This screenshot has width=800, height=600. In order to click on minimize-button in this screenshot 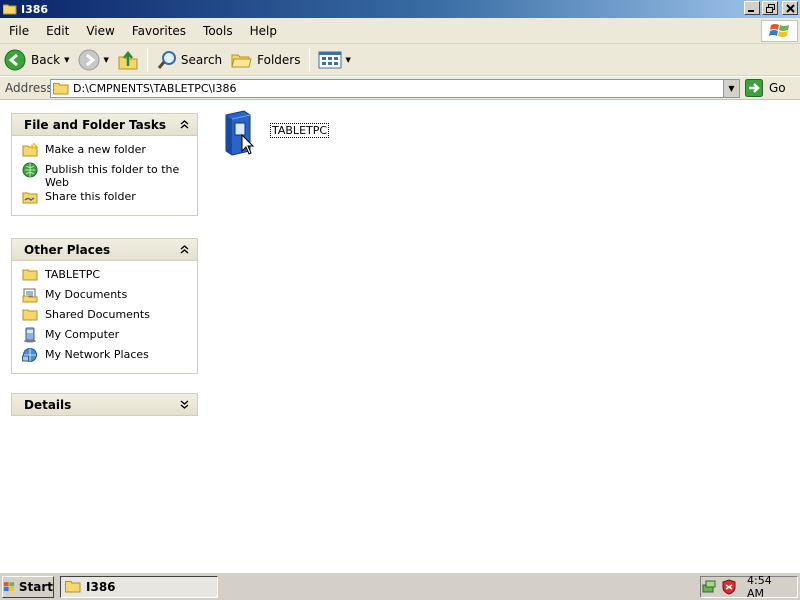, I will do `click(752, 8)`.